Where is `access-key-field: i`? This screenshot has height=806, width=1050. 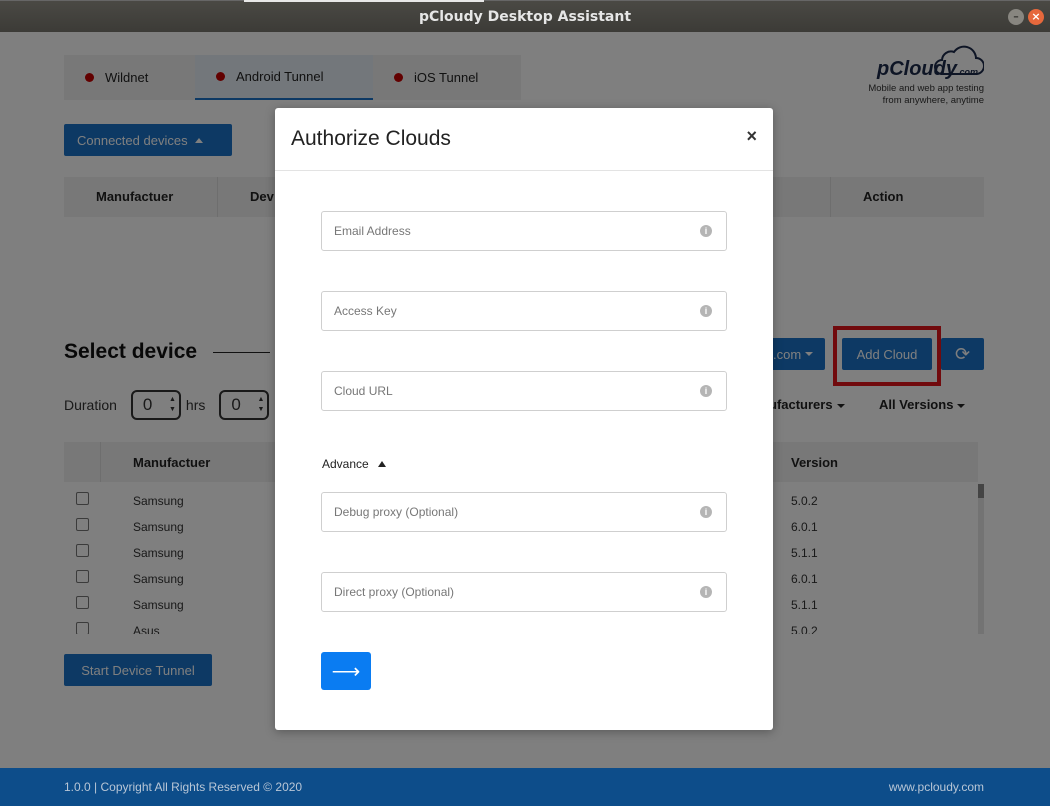
access-key-field: i is located at coordinates (524, 311).